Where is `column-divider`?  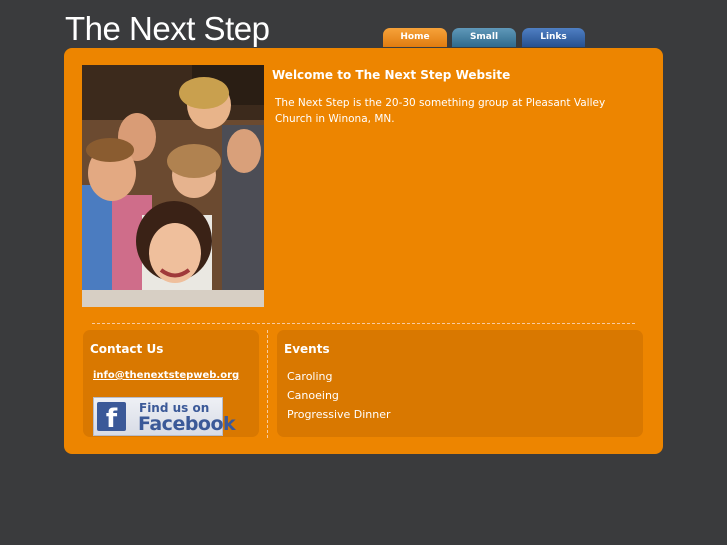
column-divider is located at coordinates (267, 384).